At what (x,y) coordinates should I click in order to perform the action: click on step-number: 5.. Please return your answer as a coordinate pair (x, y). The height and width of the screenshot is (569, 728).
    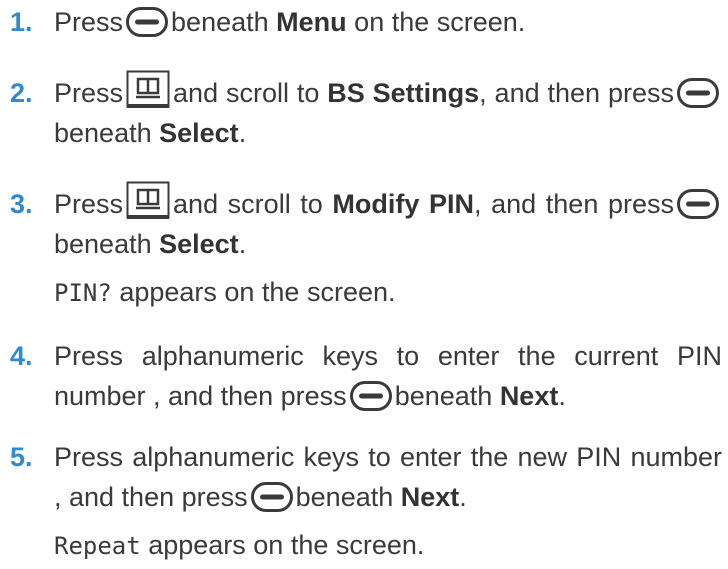
    Looking at the image, I should click on (21, 457).